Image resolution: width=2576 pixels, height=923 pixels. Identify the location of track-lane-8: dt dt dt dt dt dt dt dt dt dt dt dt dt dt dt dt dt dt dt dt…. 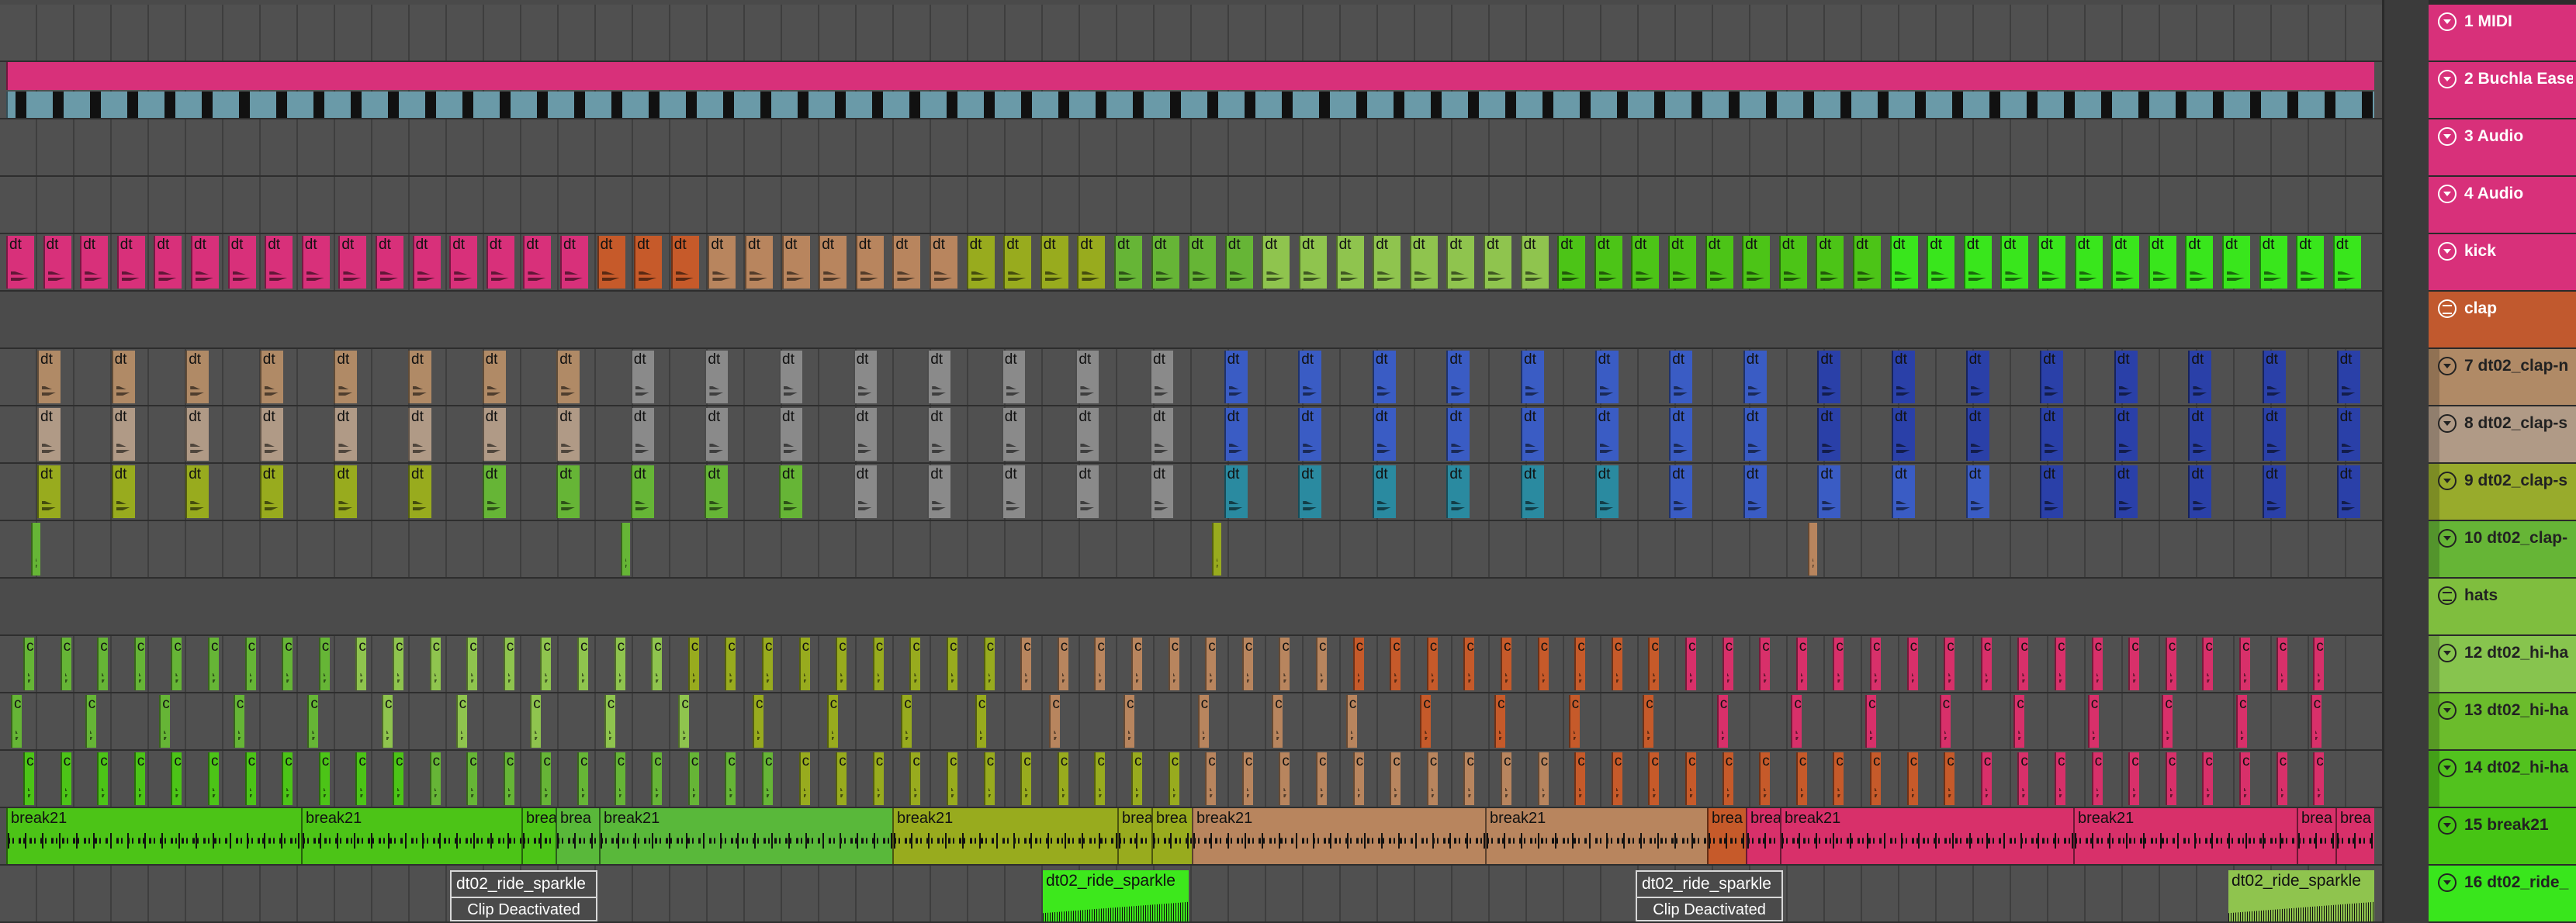
(1191, 435).